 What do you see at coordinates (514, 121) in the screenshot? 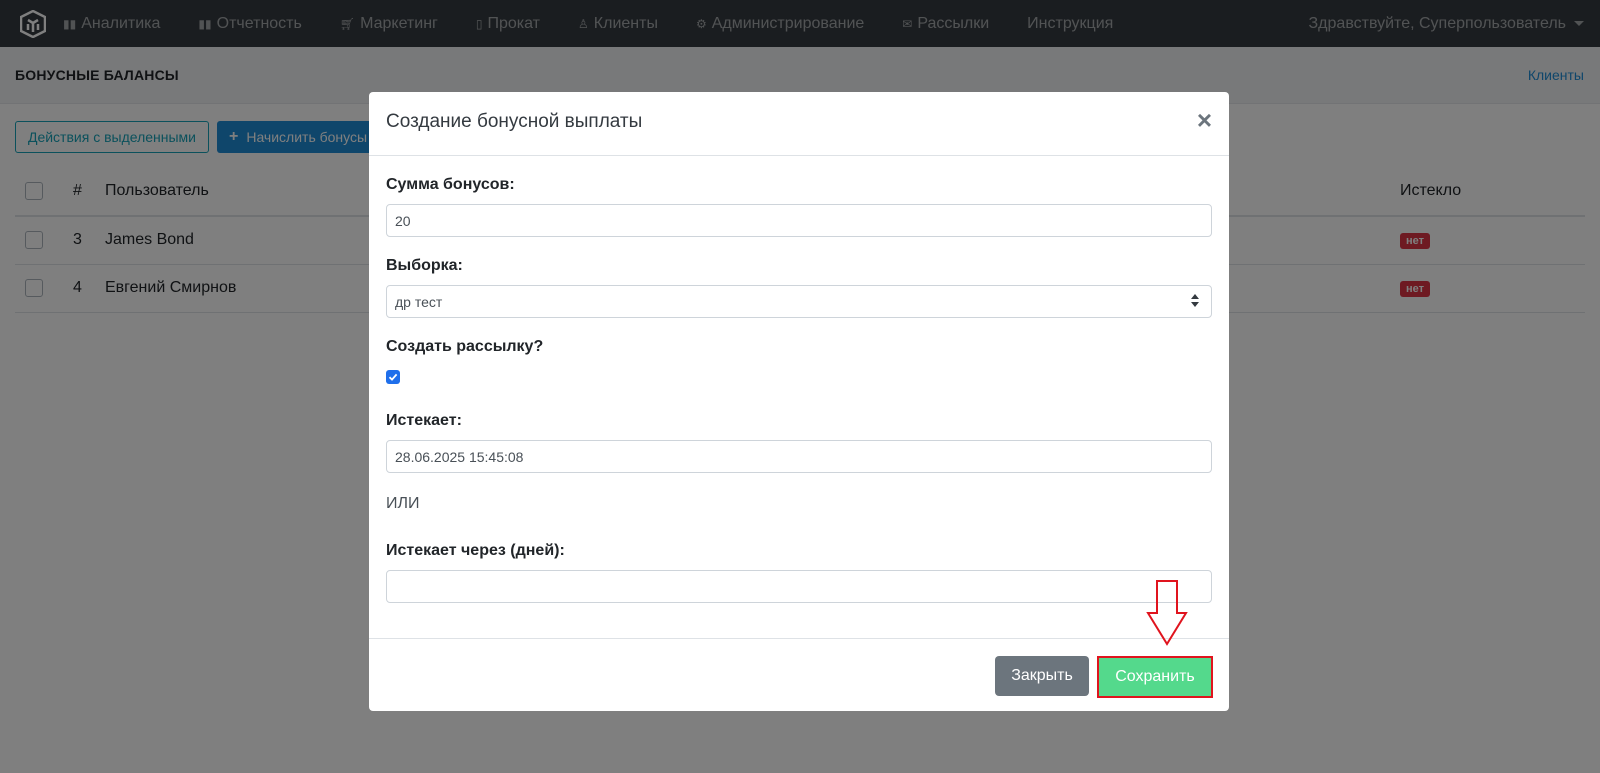
I see `modal-title: Создание бонусной выплаты` at bounding box center [514, 121].